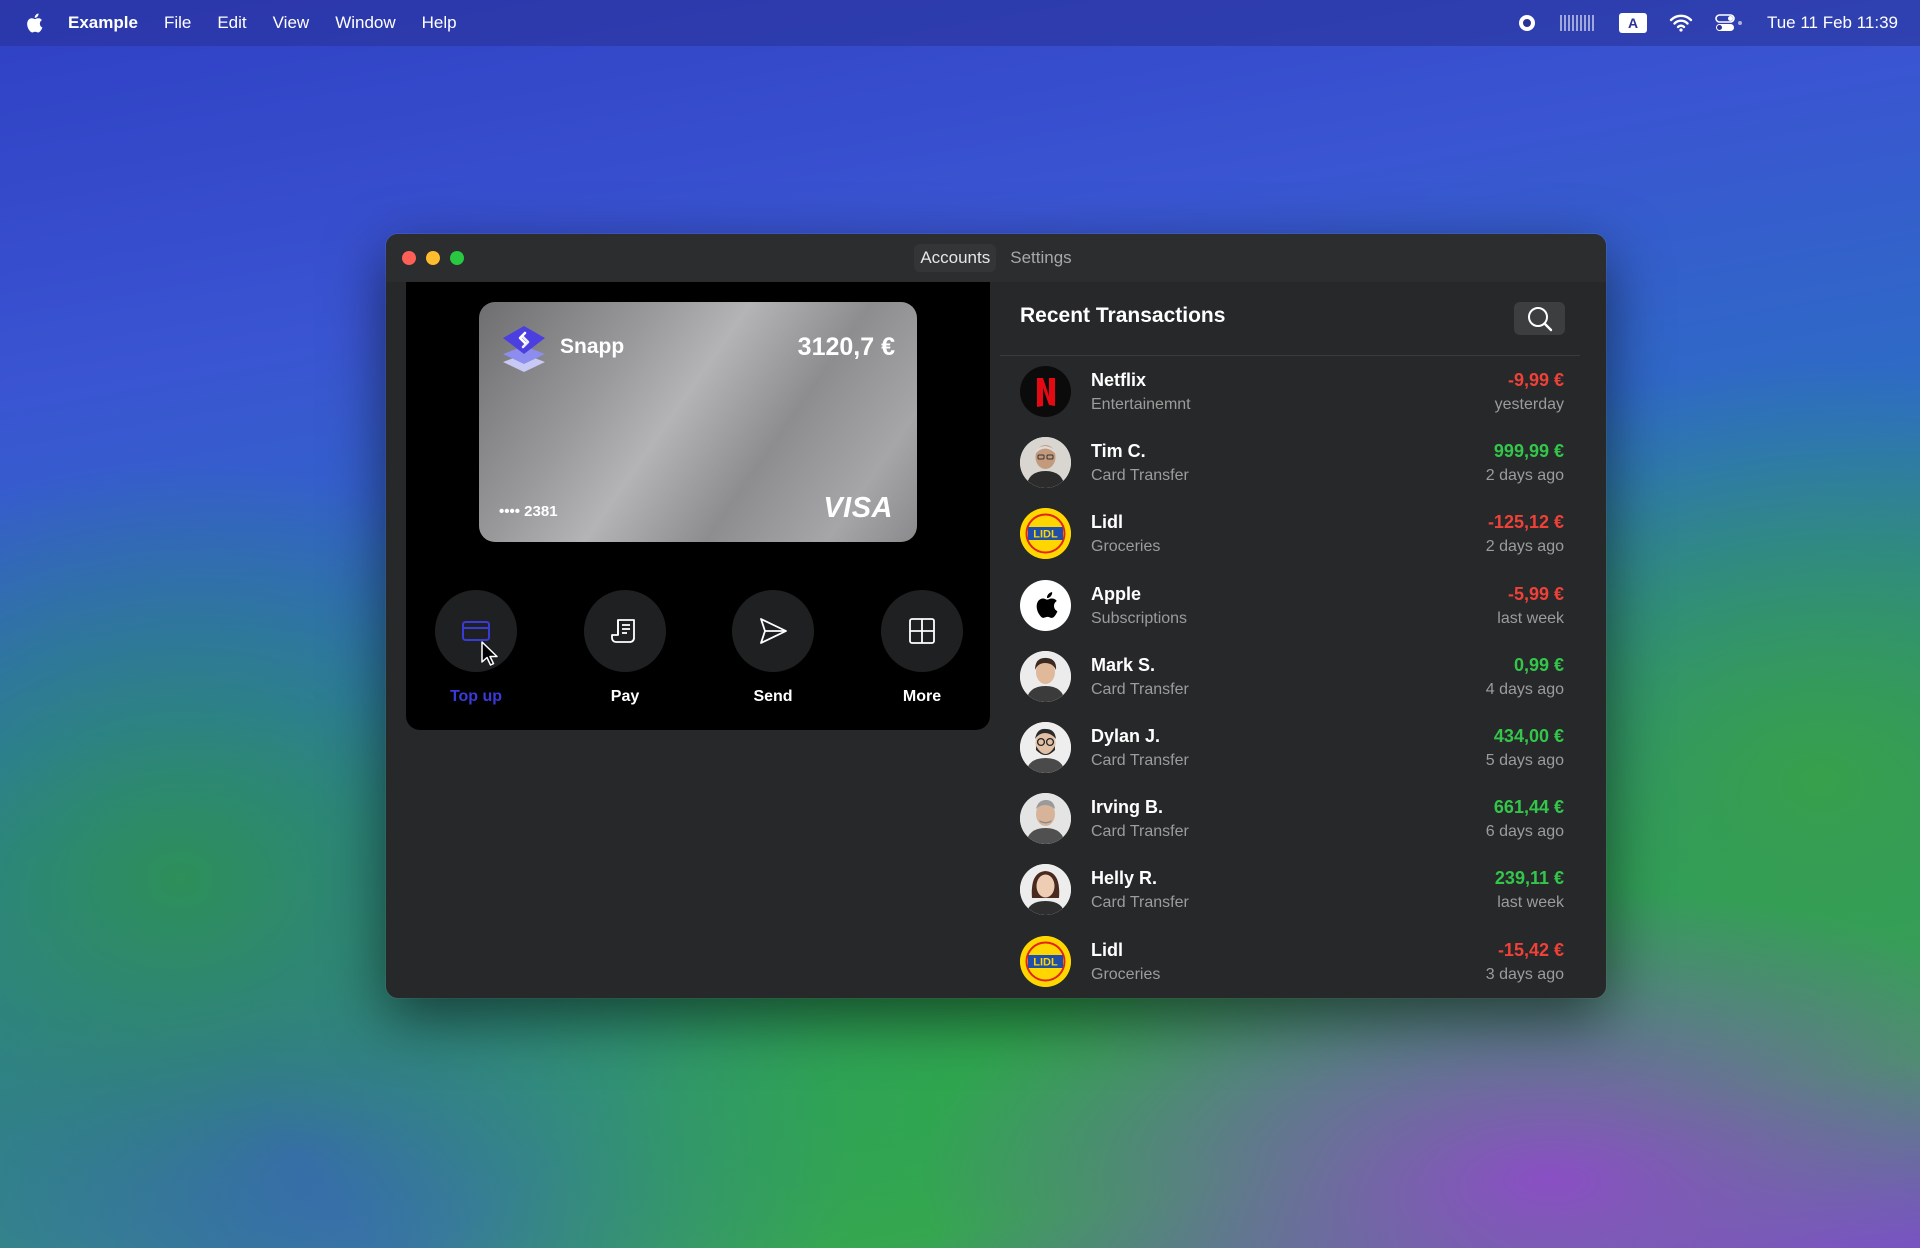  What do you see at coordinates (1538, 664) in the screenshot?
I see `transaction-amount: 0,99 €` at bounding box center [1538, 664].